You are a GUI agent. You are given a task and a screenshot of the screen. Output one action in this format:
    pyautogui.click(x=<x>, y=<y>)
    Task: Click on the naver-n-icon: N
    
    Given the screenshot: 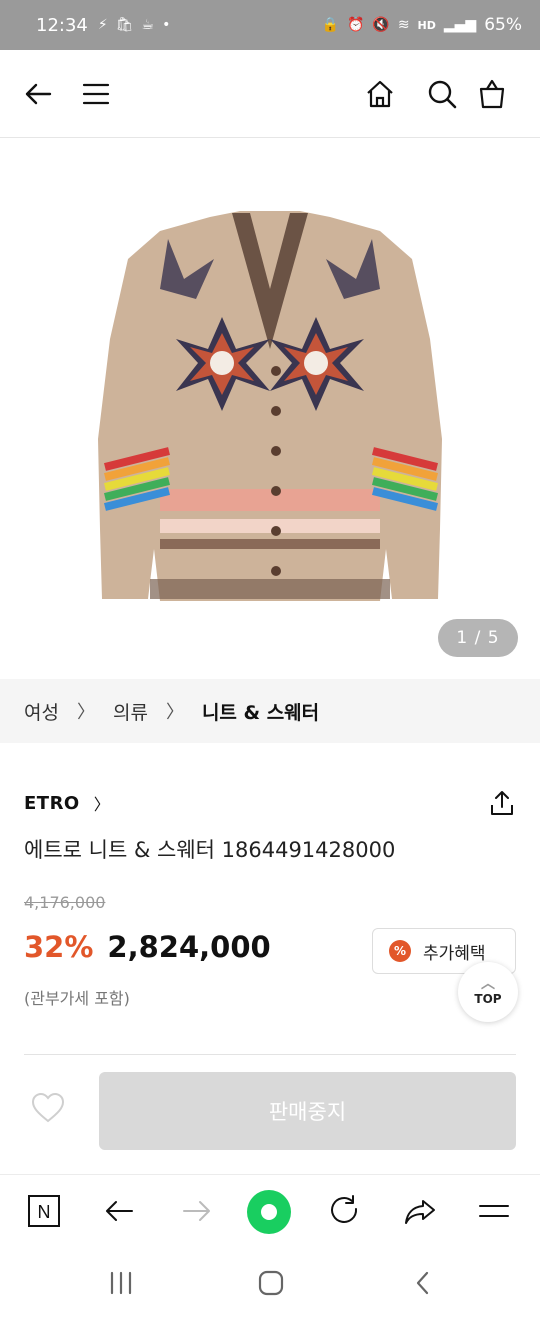 What is the action you would take?
    pyautogui.click(x=44, y=1211)
    